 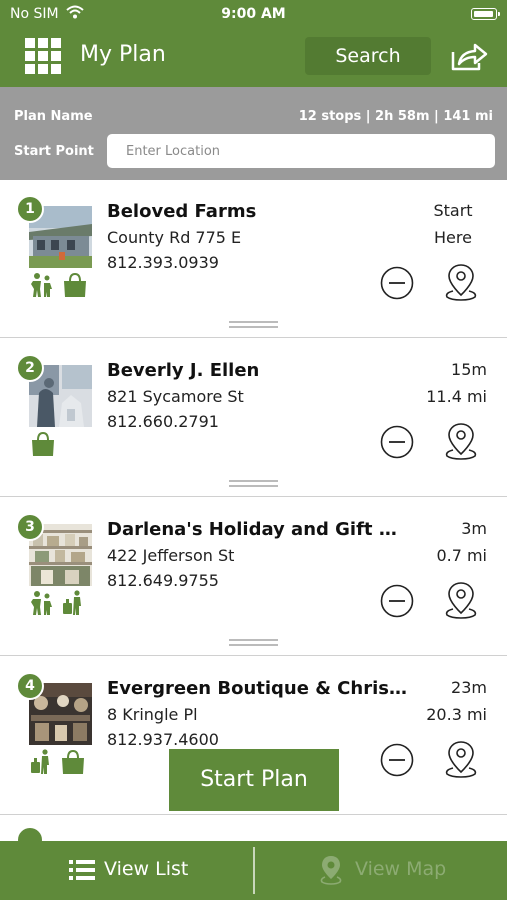 I want to click on status-bar: No SIM 9:00 AM, so click(x=253, y=14).